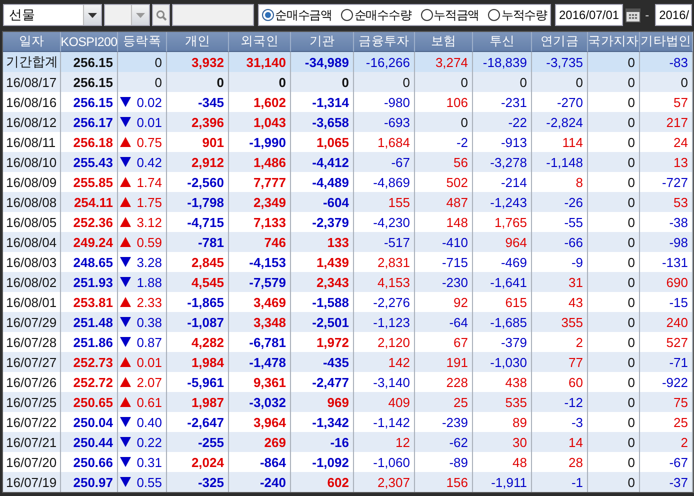 The image size is (694, 496). I want to click on change-value: 0.38, so click(149, 322).